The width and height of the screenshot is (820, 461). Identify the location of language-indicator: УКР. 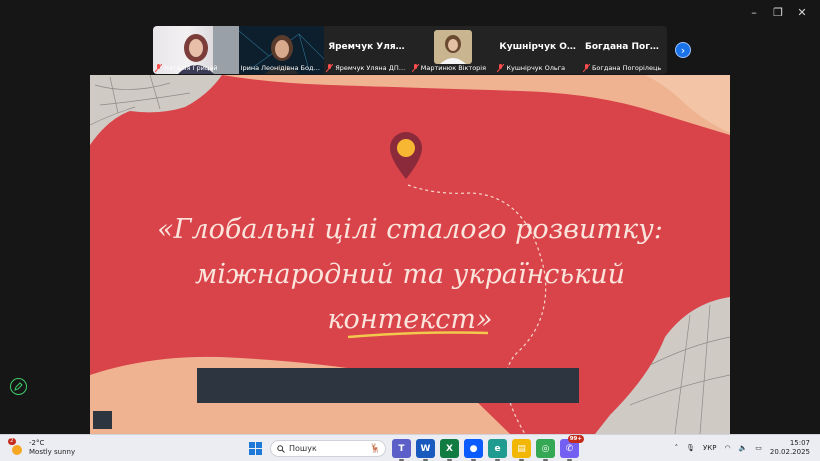
(709, 448).